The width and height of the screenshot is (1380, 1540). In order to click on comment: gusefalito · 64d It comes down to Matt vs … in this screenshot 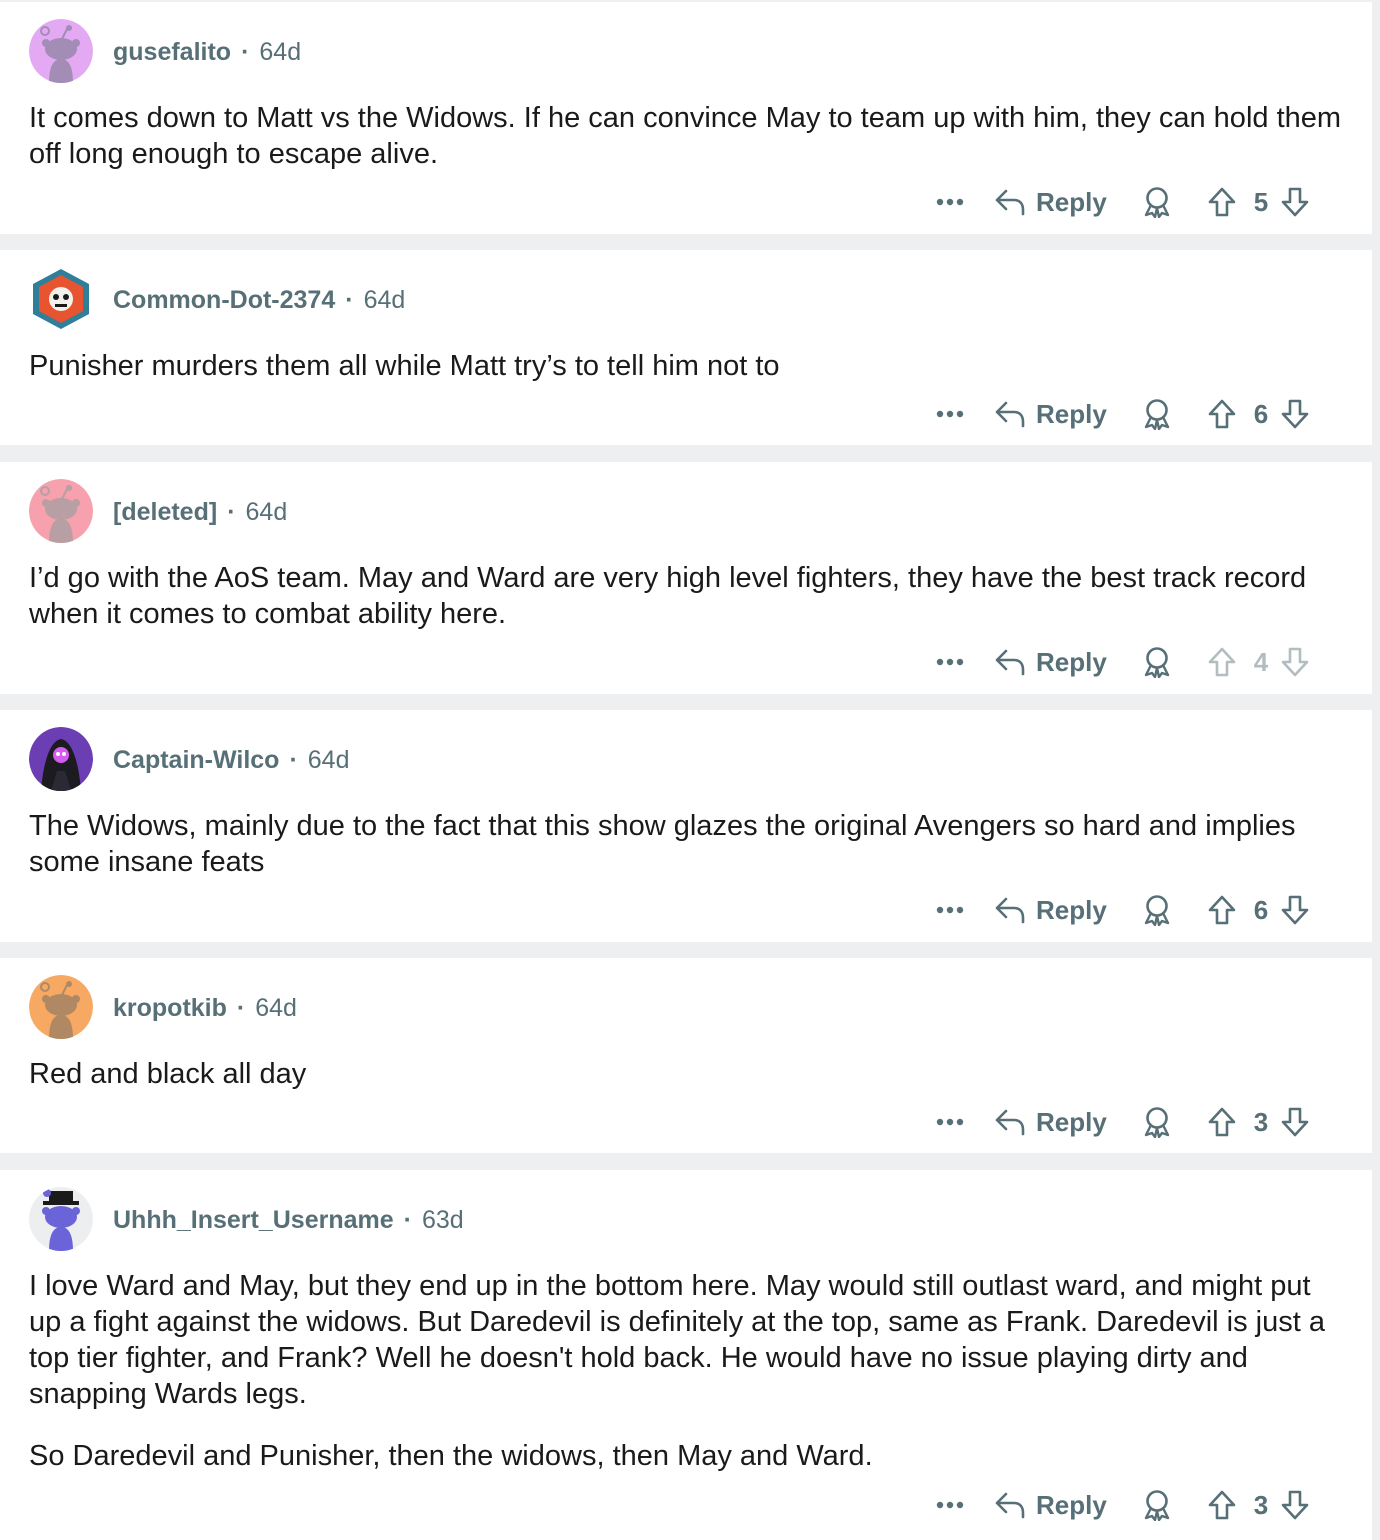, I will do `click(686, 118)`.